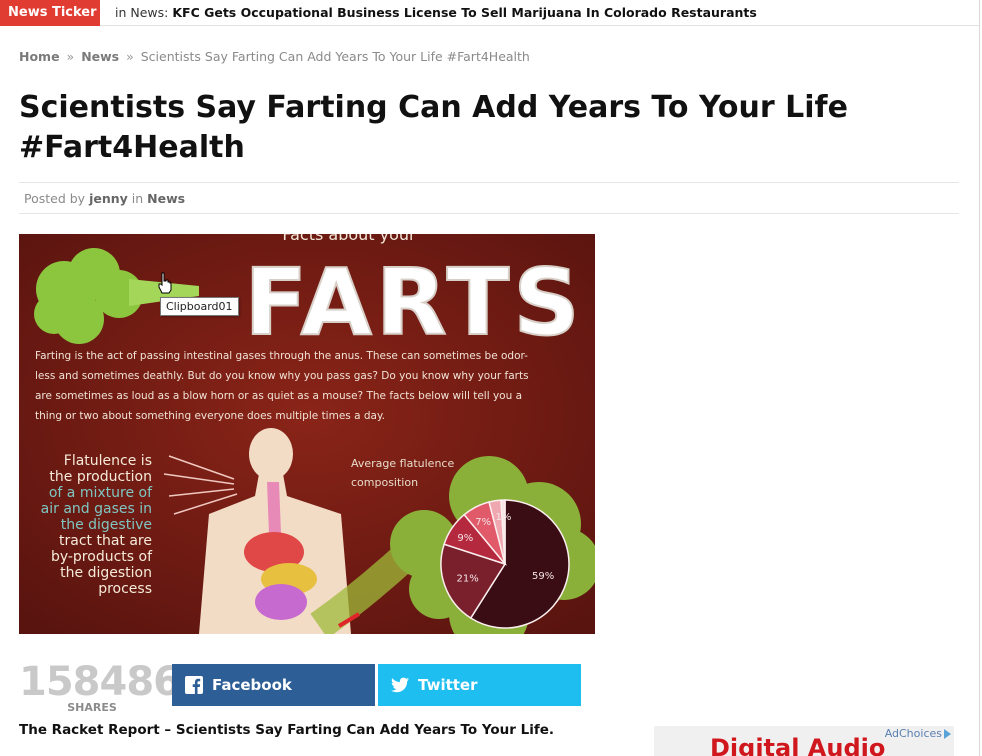 The height and width of the screenshot is (756, 982). Describe the element at coordinates (252, 685) in the screenshot. I see `facebook-label: Facebook` at that location.